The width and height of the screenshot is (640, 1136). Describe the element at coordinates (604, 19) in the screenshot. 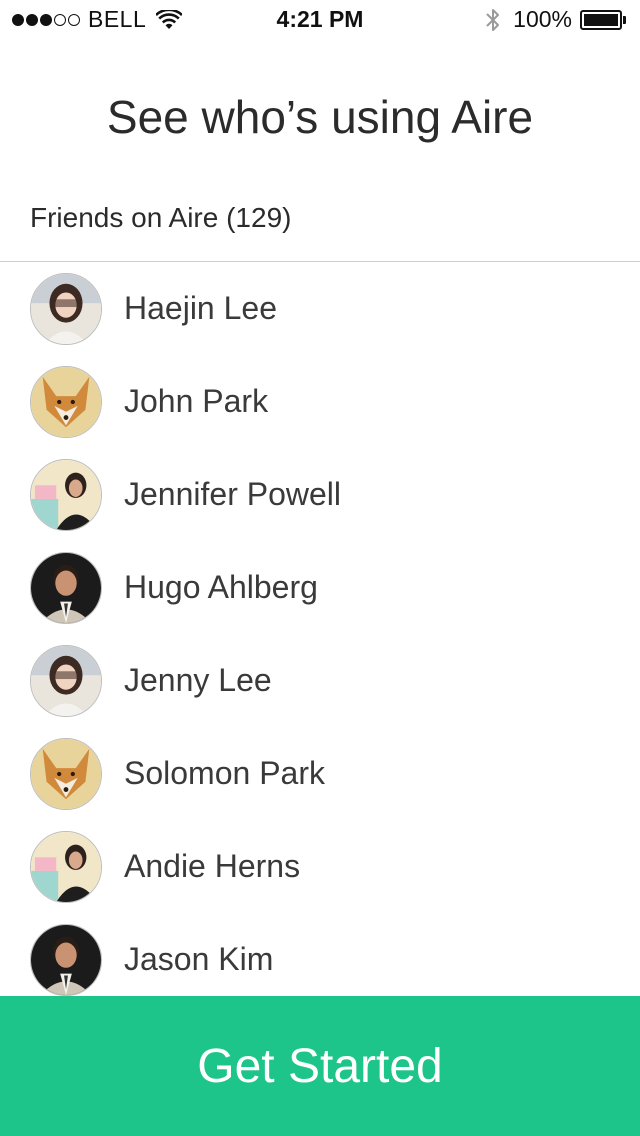

I see `battery-icon` at that location.